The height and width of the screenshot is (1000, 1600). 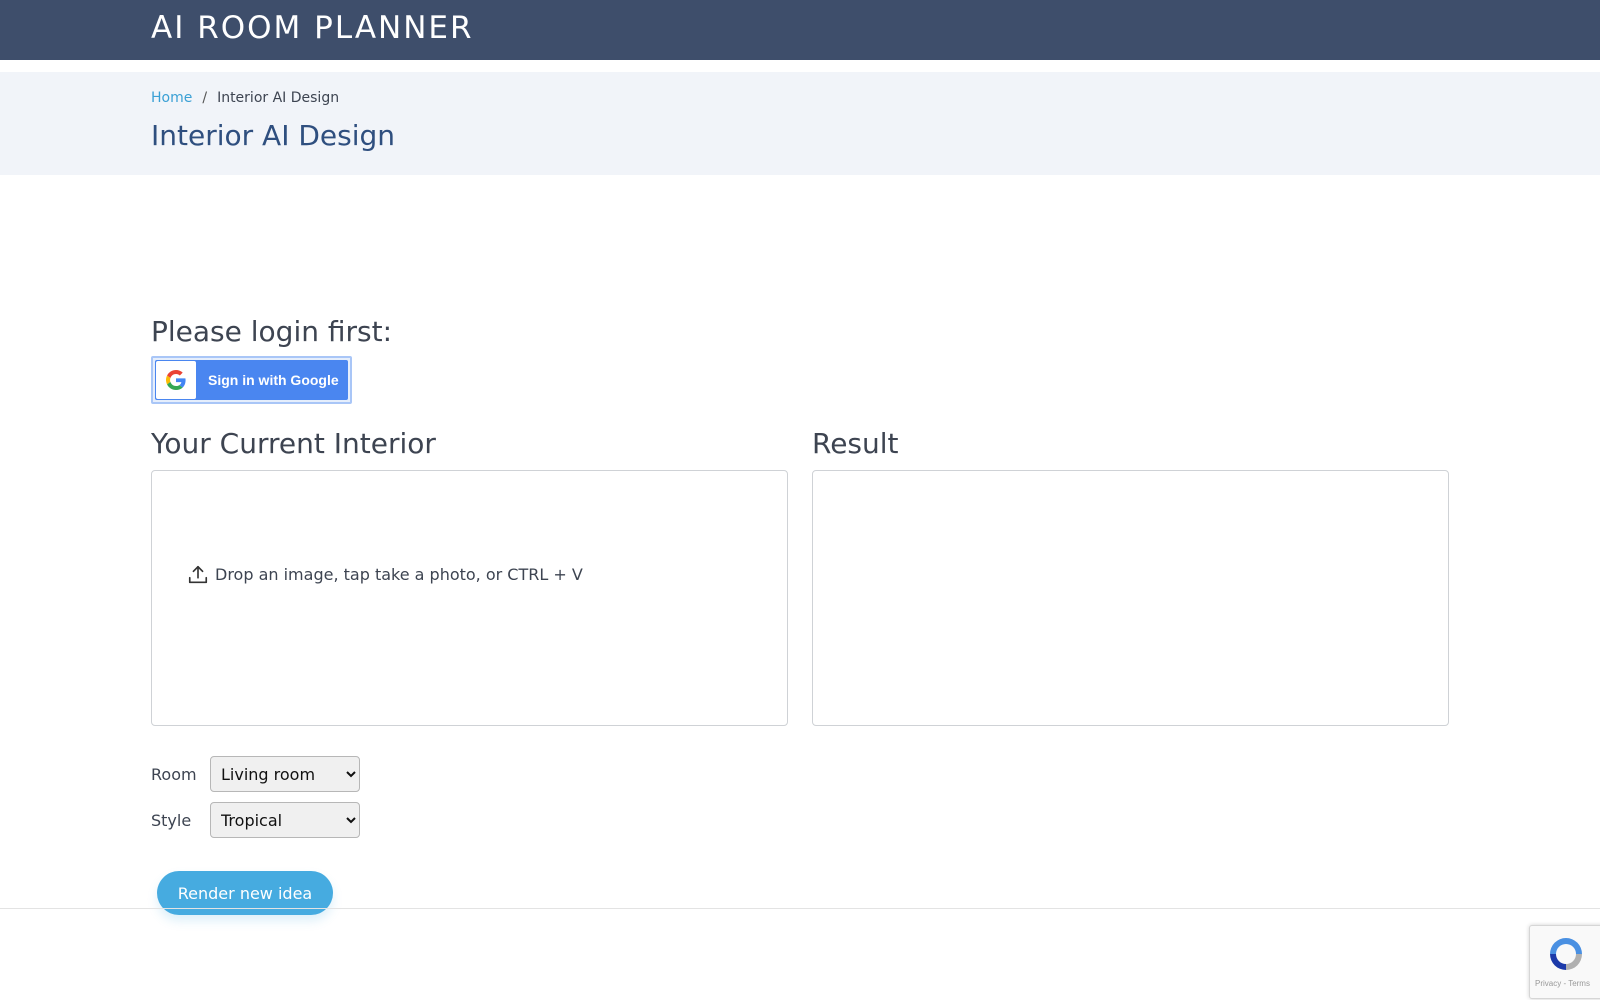 What do you see at coordinates (176, 380) in the screenshot?
I see `google-logo-icon` at bounding box center [176, 380].